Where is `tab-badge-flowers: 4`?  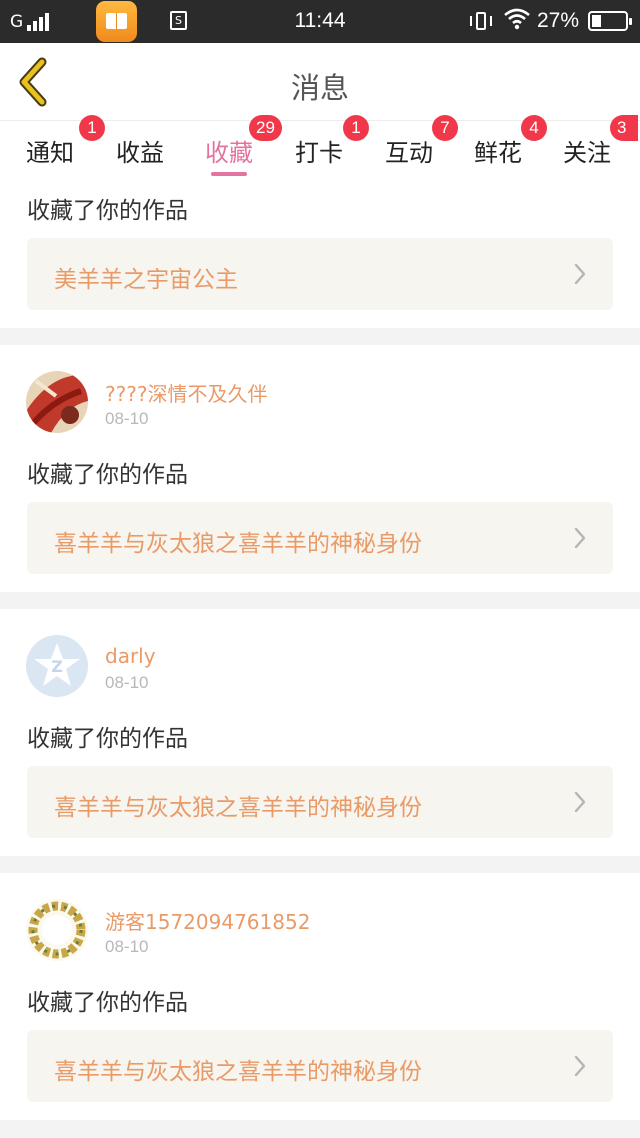 tab-badge-flowers: 4 is located at coordinates (534, 128).